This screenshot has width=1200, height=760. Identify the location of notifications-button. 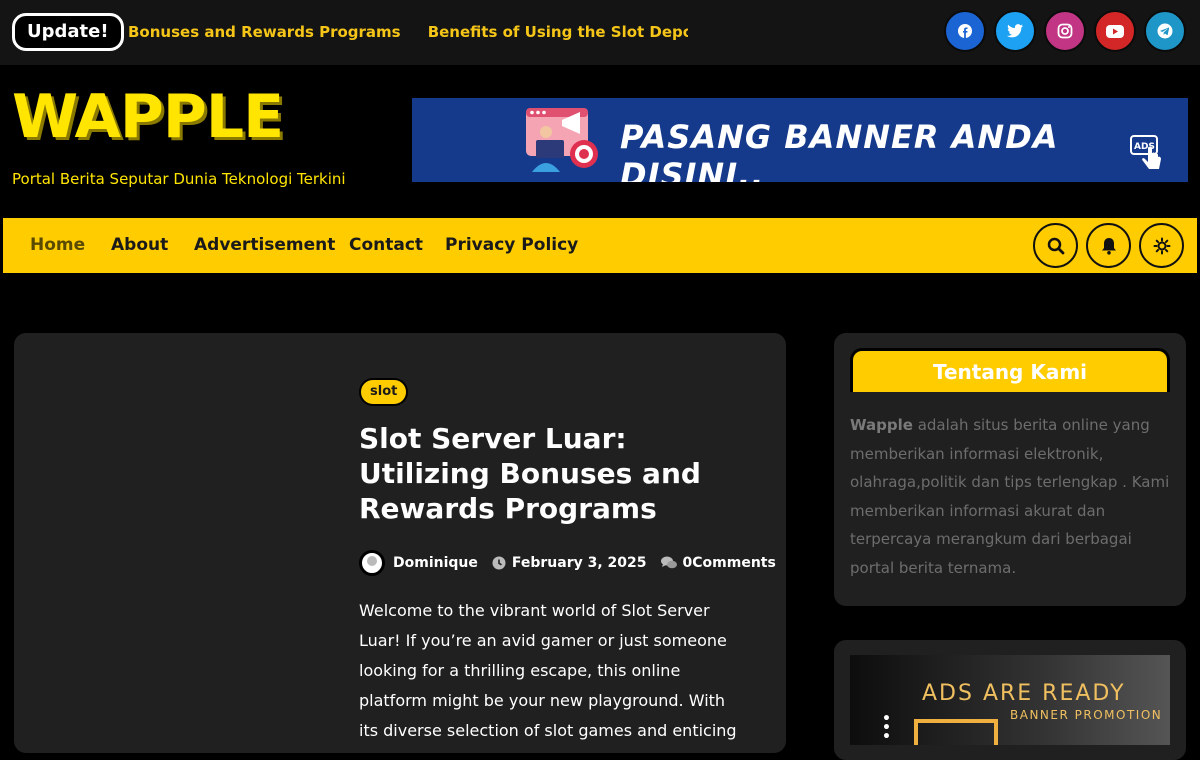
(1108, 245).